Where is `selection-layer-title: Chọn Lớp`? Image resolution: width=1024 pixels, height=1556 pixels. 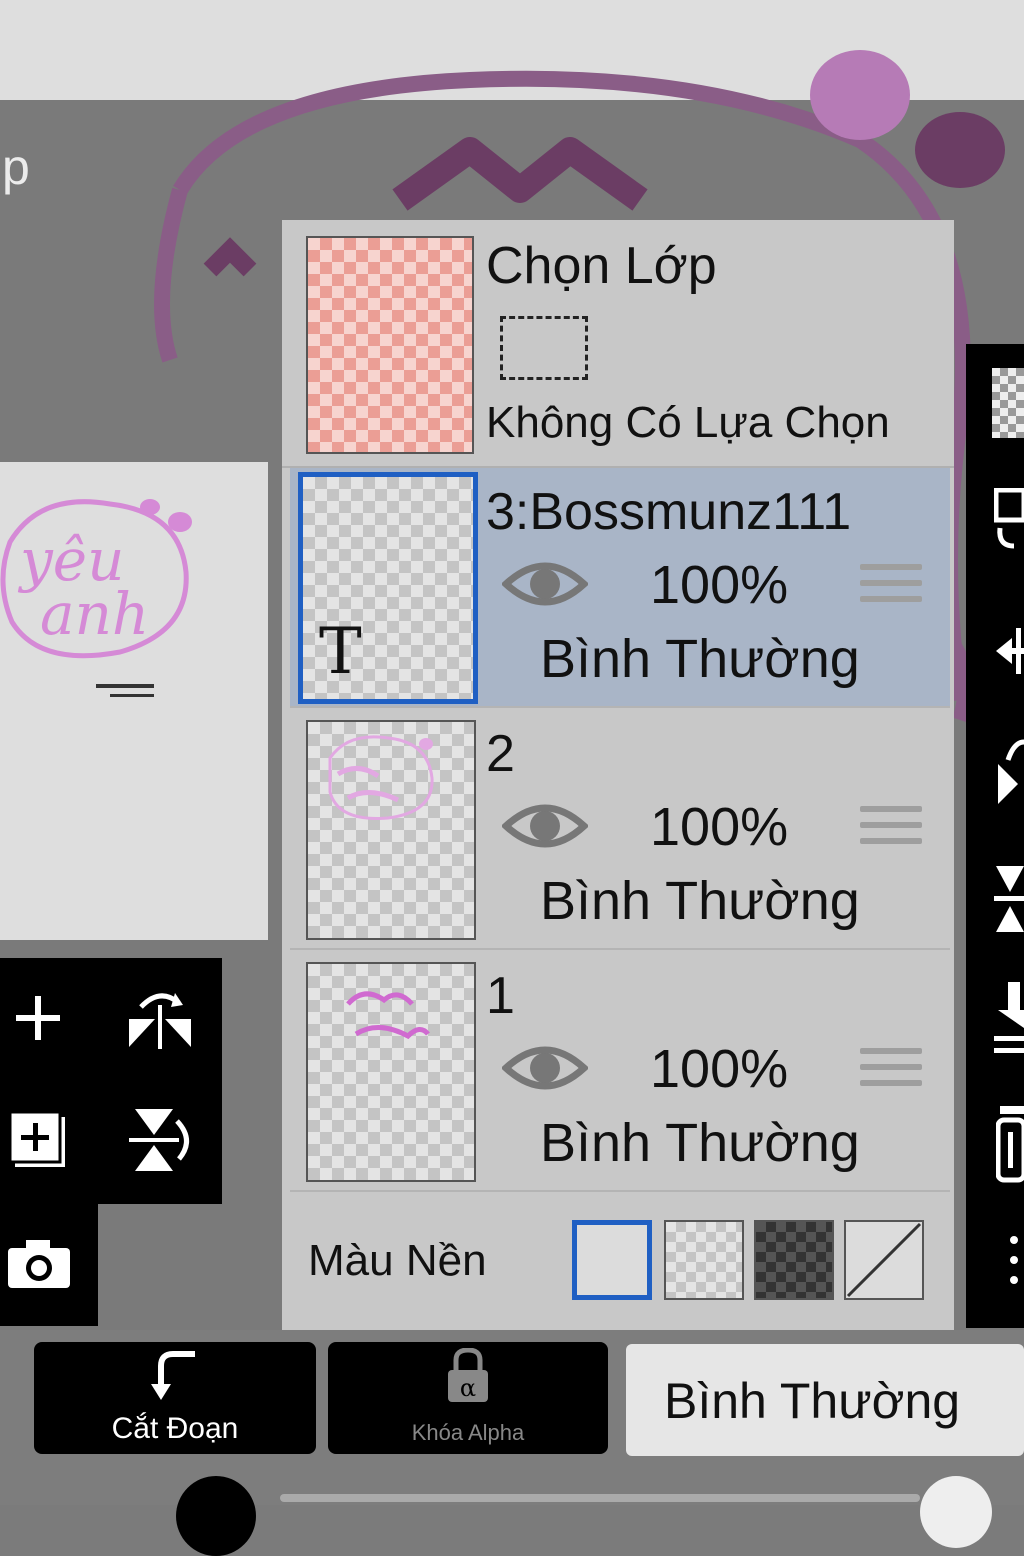 selection-layer-title: Chọn Lớp is located at coordinates (601, 266).